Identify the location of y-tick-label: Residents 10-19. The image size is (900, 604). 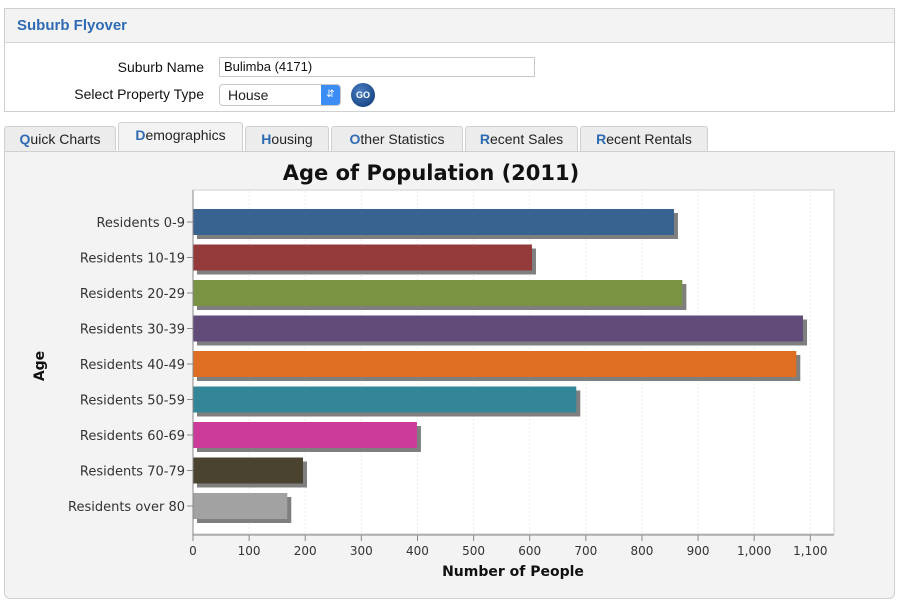
(132, 259).